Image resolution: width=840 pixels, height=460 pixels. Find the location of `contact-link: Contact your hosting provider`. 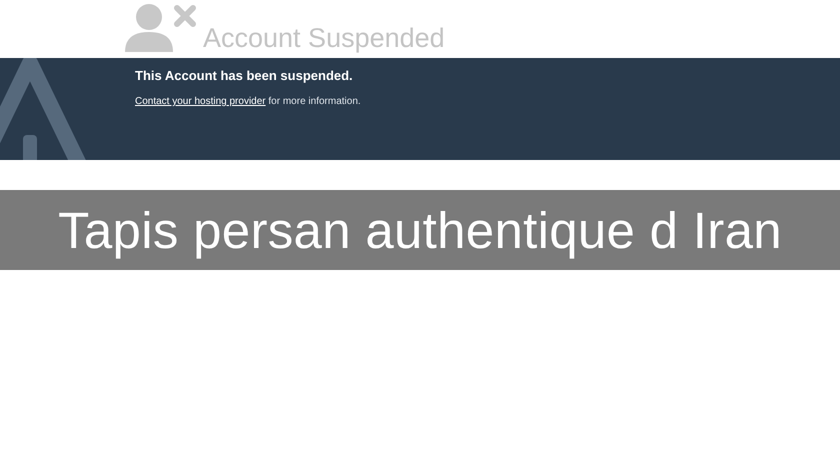

contact-link: Contact your hosting provider is located at coordinates (200, 101).